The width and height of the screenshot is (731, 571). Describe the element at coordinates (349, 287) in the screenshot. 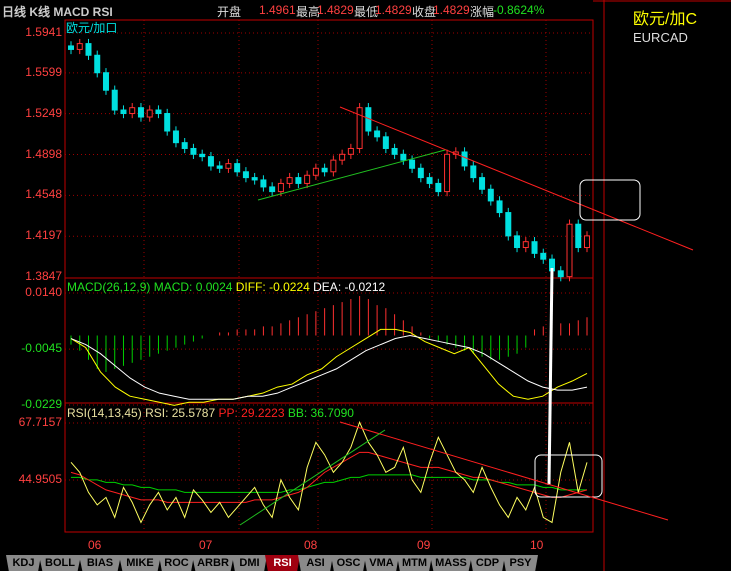

I see `dea-value: DEA: -0.0212` at that location.